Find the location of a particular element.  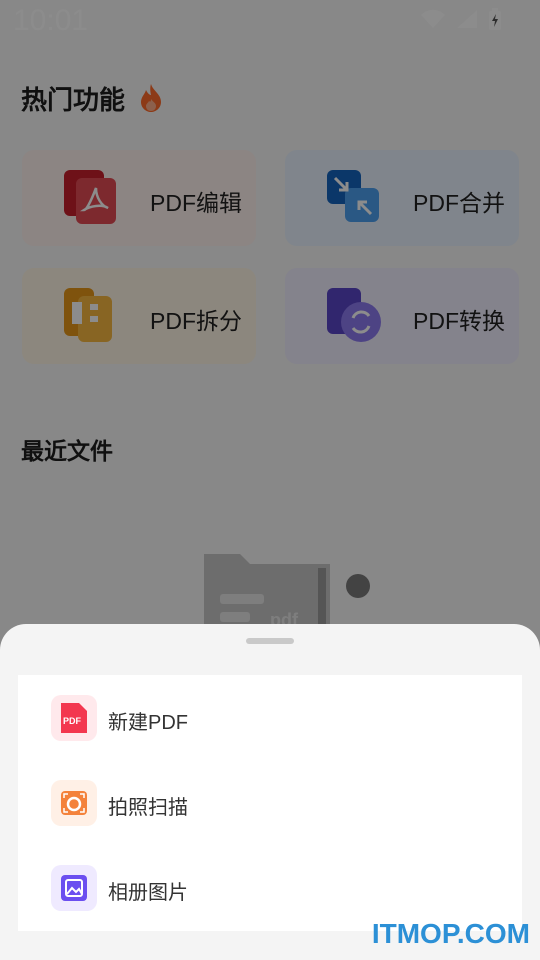

camera-scan-label: 拍照扫描 is located at coordinates (148, 808).